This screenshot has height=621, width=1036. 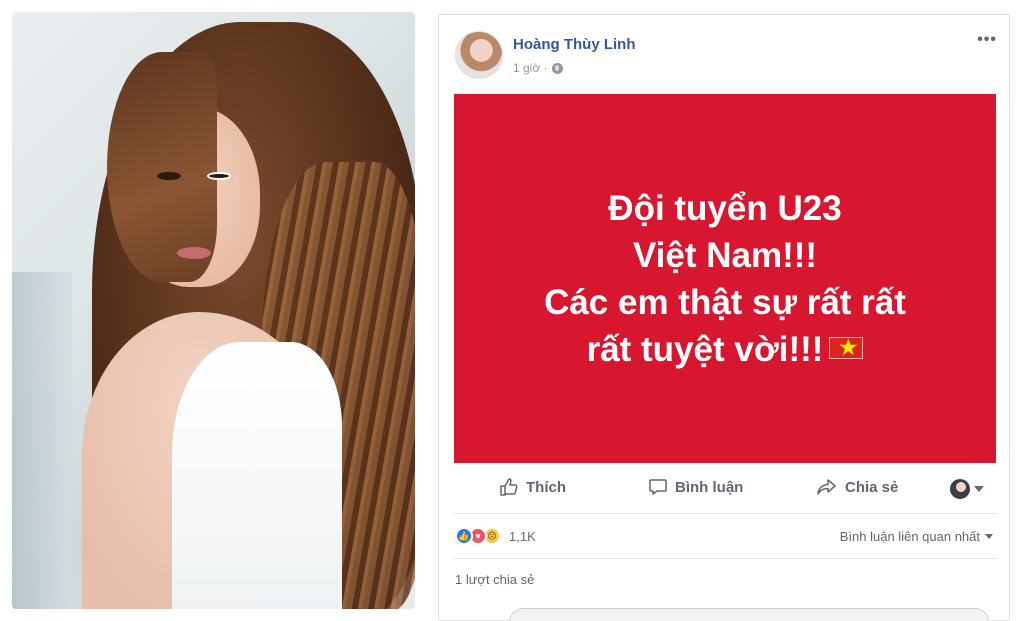 What do you see at coordinates (826, 487) in the screenshot?
I see `share-arrow-icon` at bounding box center [826, 487].